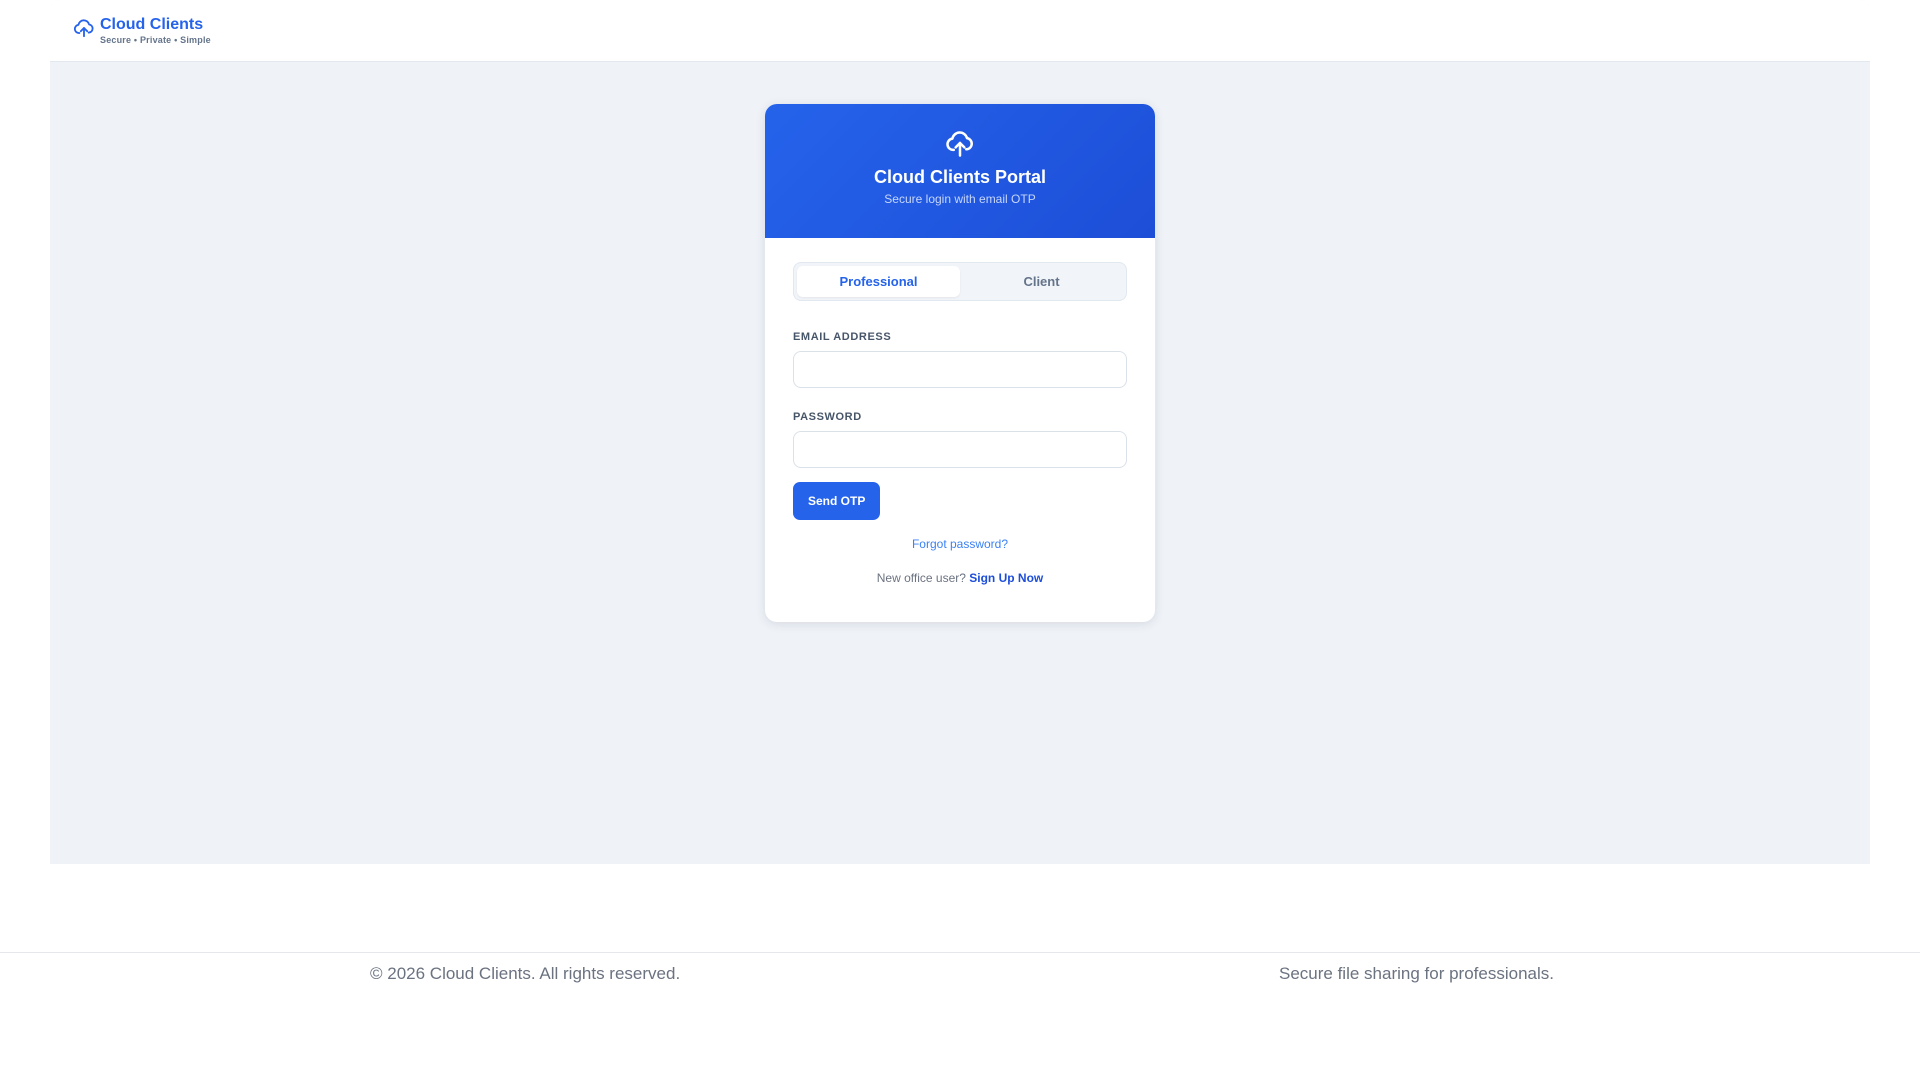 The image size is (1920, 1080). I want to click on brand-tagline: Secure • Private • Simple, so click(155, 40).